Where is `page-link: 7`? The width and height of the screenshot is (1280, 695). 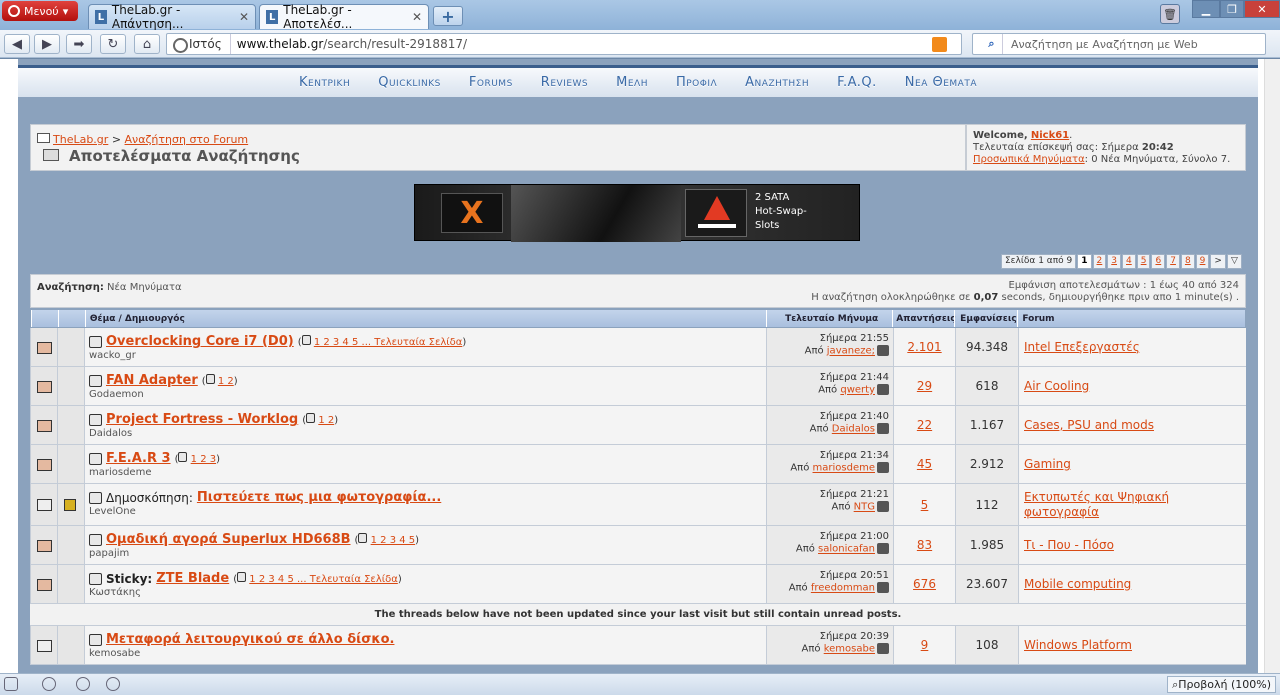 page-link: 7 is located at coordinates (1173, 261).